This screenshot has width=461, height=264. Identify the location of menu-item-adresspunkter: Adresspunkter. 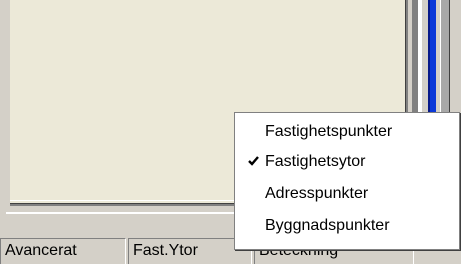
(347, 195).